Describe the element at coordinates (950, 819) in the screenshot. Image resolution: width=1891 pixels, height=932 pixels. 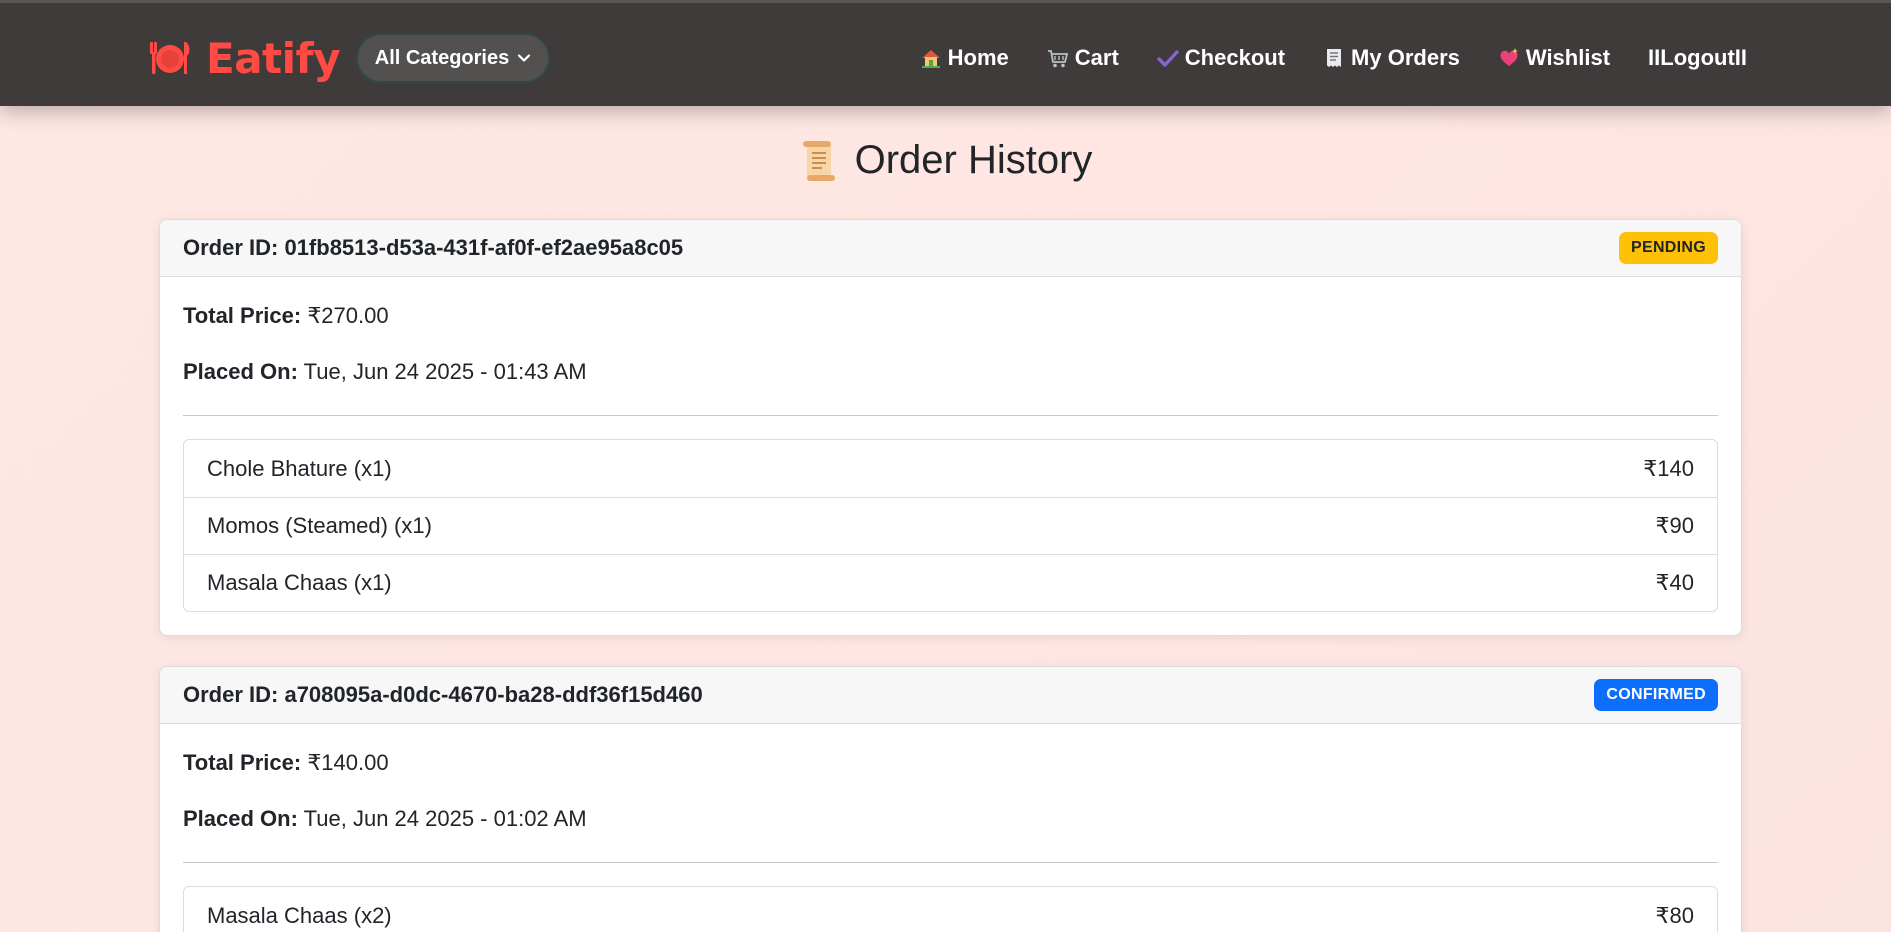
I see `placed-on-line: Placed On: Tue, Jun 24 2025 - 01:02 AM` at that location.